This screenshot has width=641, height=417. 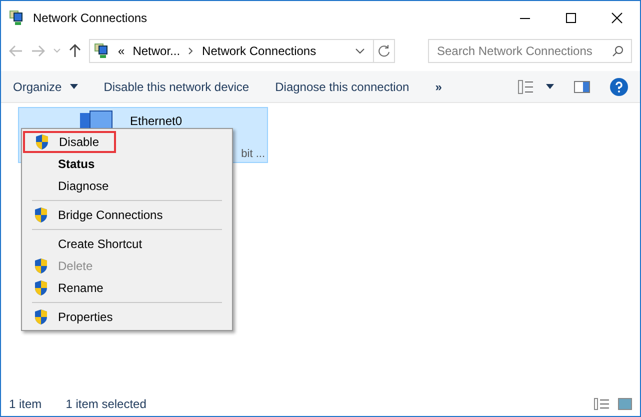 I want to click on connection-name: Ethernet0, so click(x=156, y=121).